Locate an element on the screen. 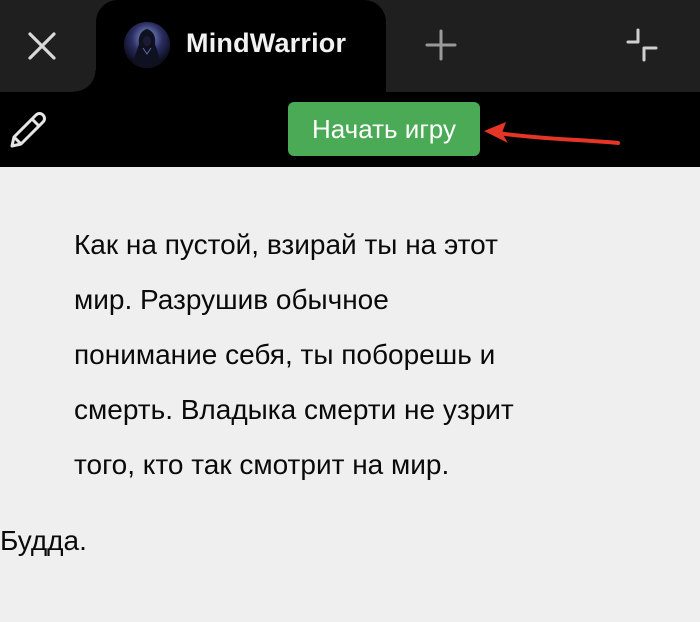  plus-icon is located at coordinates (441, 45).